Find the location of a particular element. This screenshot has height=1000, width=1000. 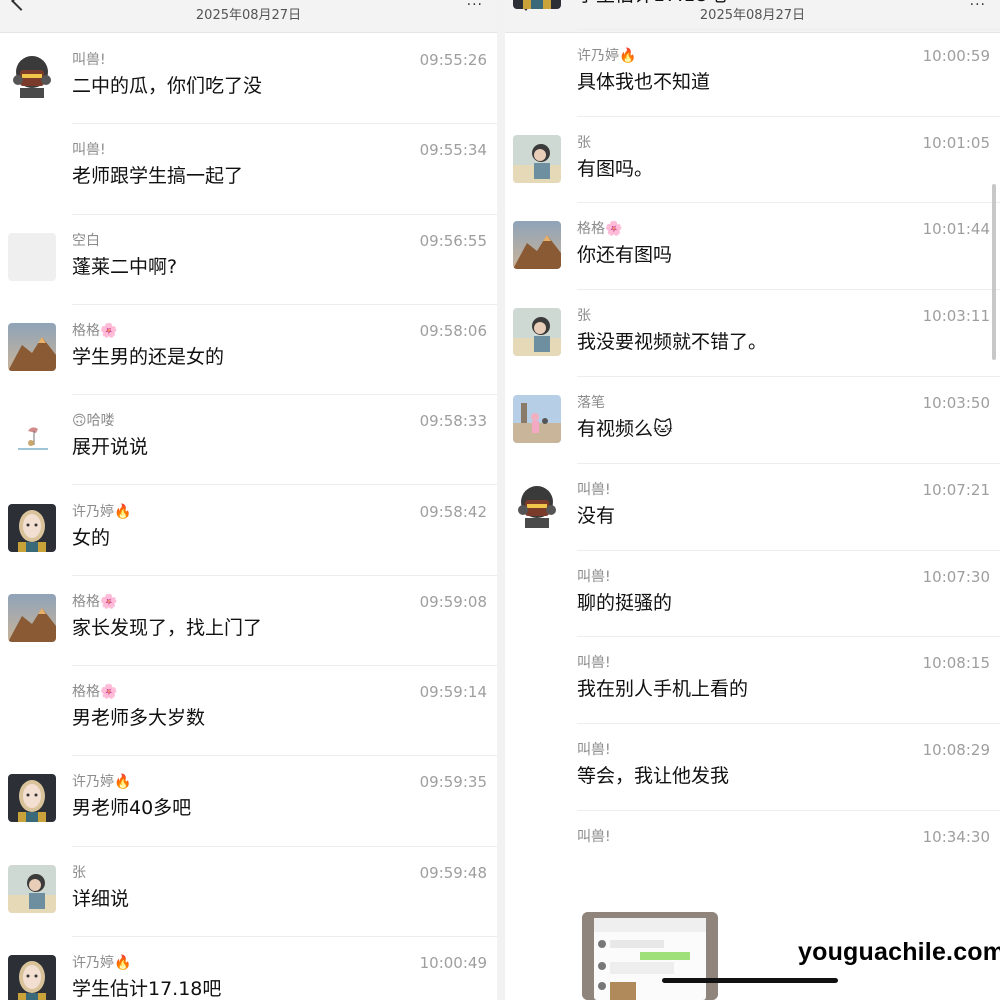

chat-message: 张 09:59:48 详细说 is located at coordinates (248, 909).